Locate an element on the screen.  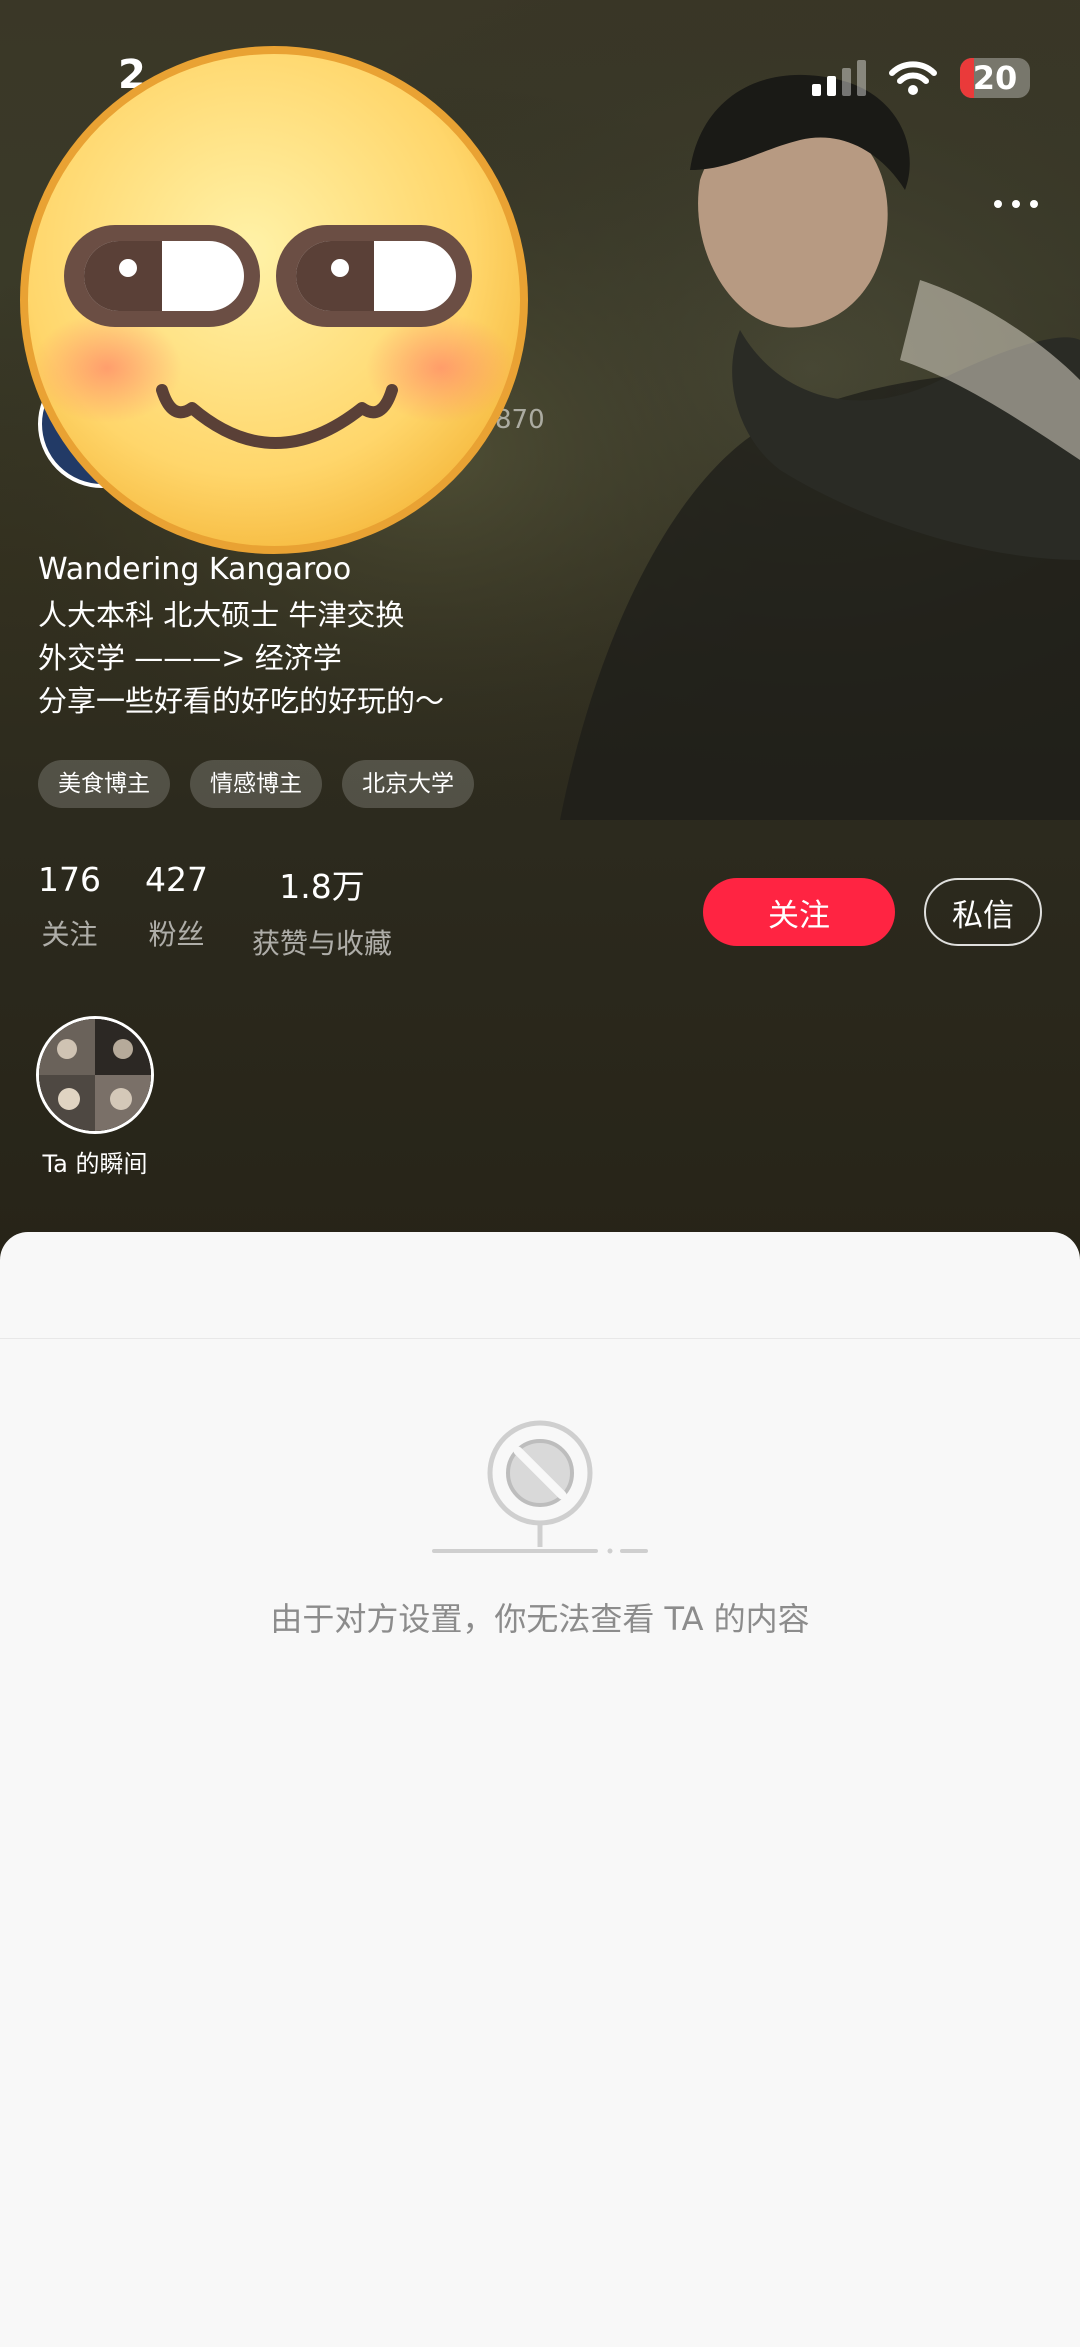
stat-following: 176 关注 is located at coordinates (69, 911).